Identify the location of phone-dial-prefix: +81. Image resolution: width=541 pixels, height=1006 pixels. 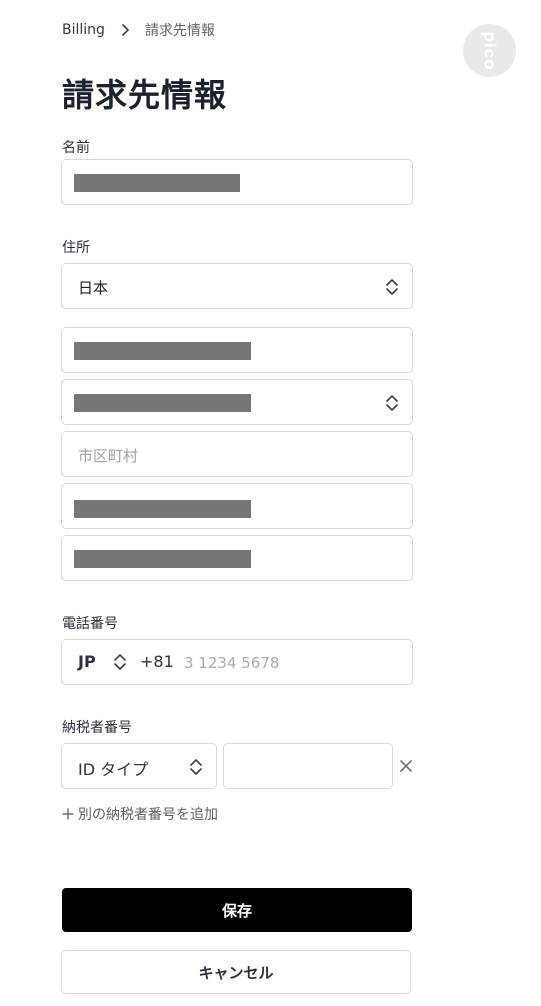
(157, 661).